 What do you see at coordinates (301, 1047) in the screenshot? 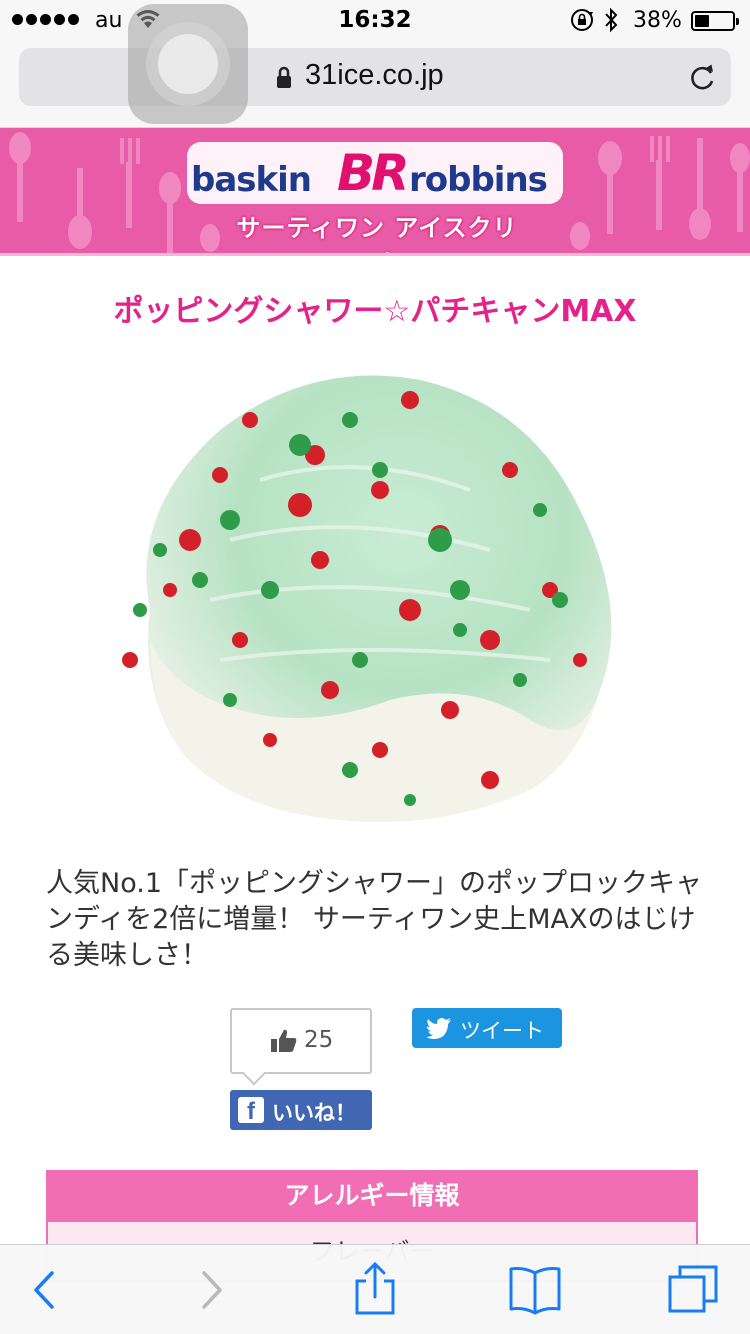
I see `like-count-box: 25` at bounding box center [301, 1047].